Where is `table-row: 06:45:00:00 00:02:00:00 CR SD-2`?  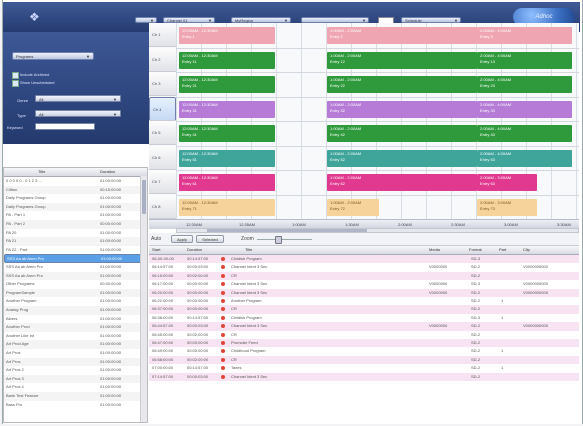
table-row: 06:45:00:00 00:02:00:00 CR SD-2 is located at coordinates (364, 335).